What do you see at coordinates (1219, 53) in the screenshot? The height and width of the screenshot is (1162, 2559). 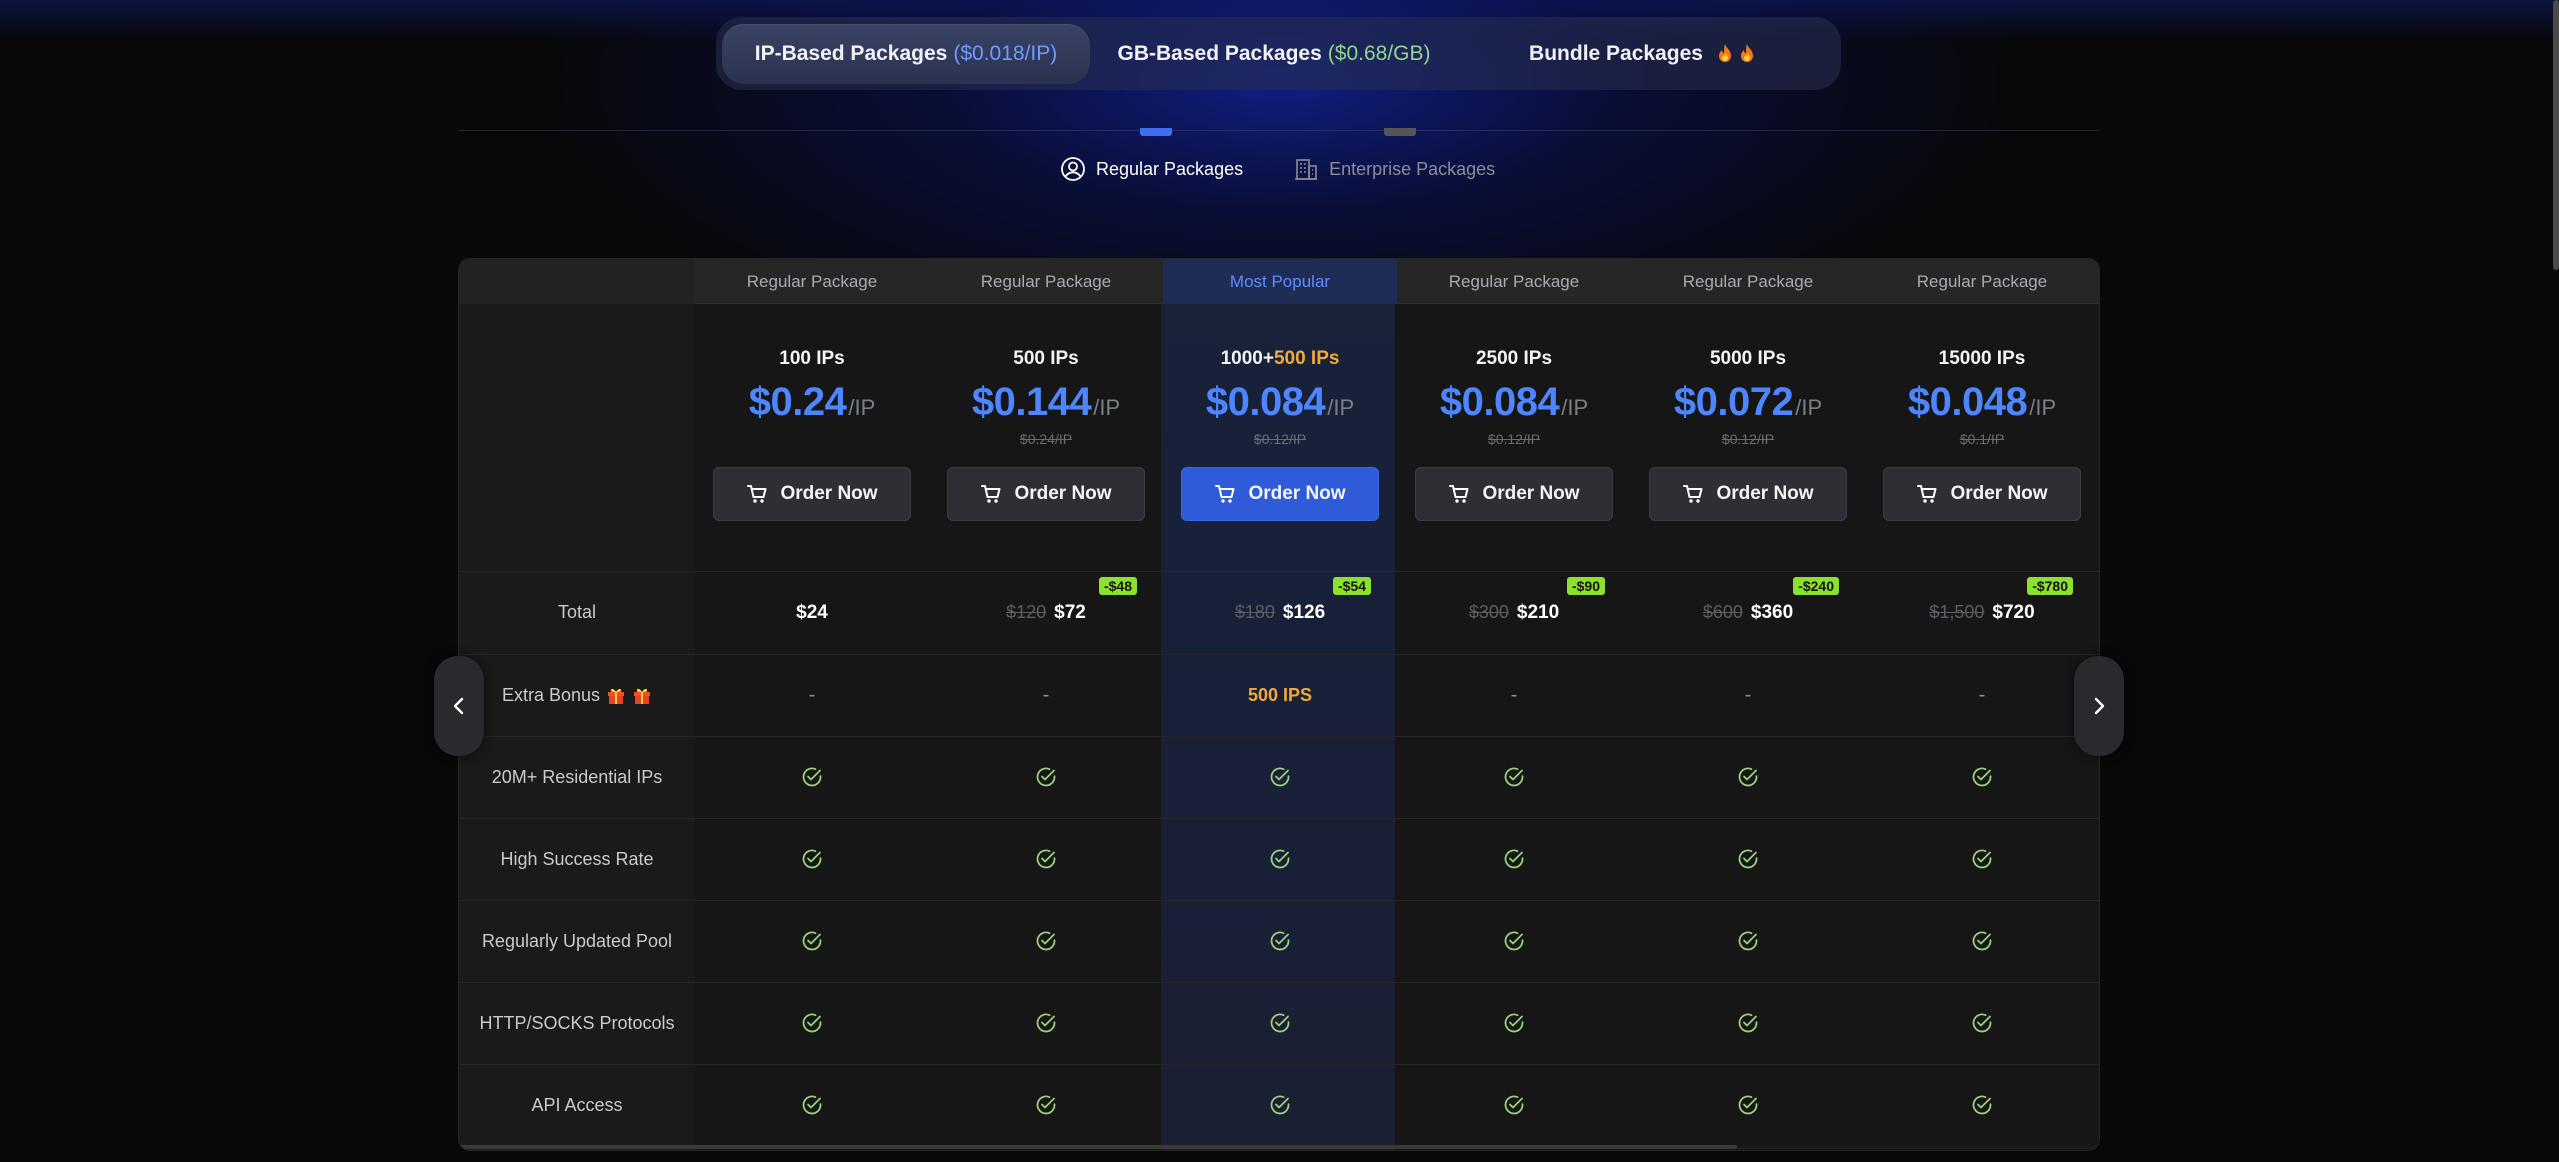 I see `tab-gb-based-label: GB-Based Packages` at bounding box center [1219, 53].